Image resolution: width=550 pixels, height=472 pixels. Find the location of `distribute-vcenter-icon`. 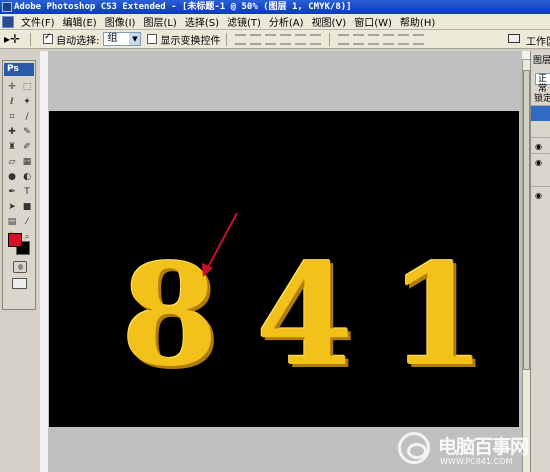

distribute-vcenter-icon is located at coordinates (359, 39).